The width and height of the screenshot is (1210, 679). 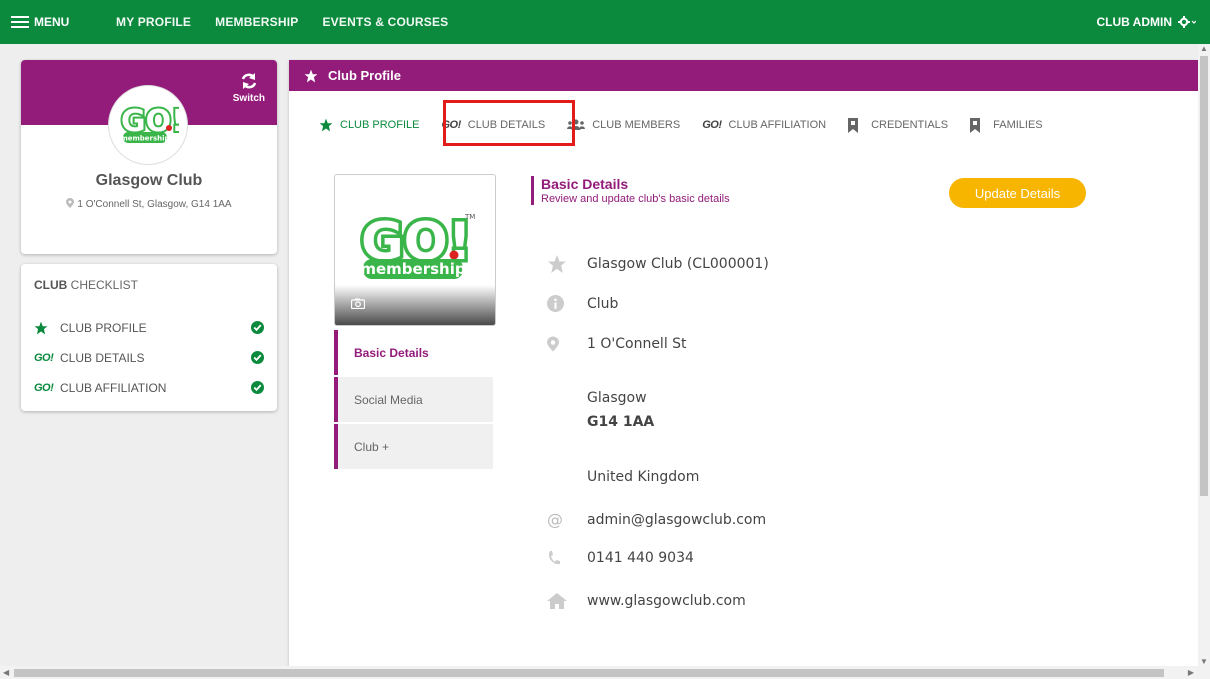 I want to click on detail-postcode: G14 1AA, so click(x=621, y=422).